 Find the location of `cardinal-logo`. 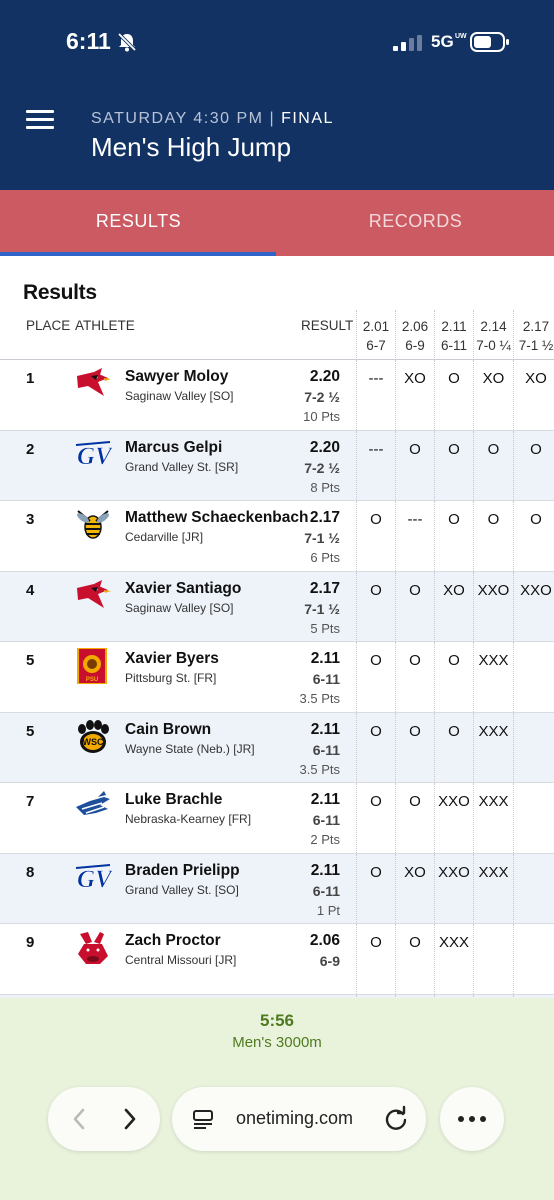

cardinal-logo is located at coordinates (93, 596).